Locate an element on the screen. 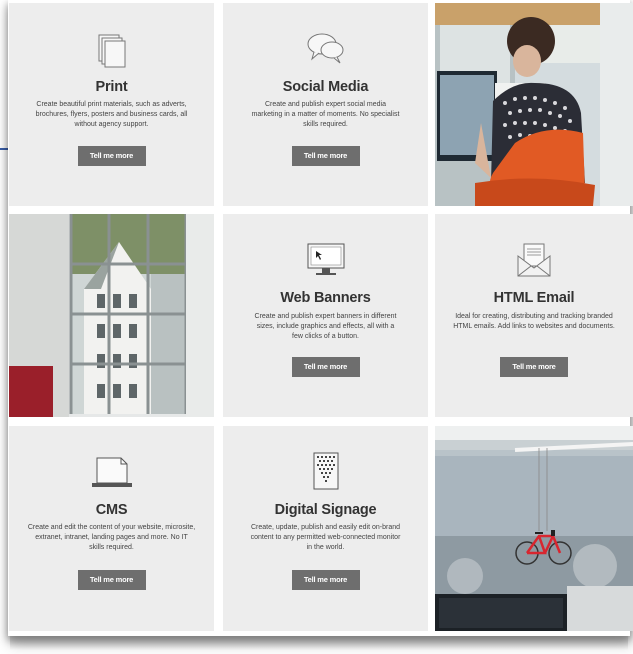  frame-shadow is located at coordinates (319, 643).